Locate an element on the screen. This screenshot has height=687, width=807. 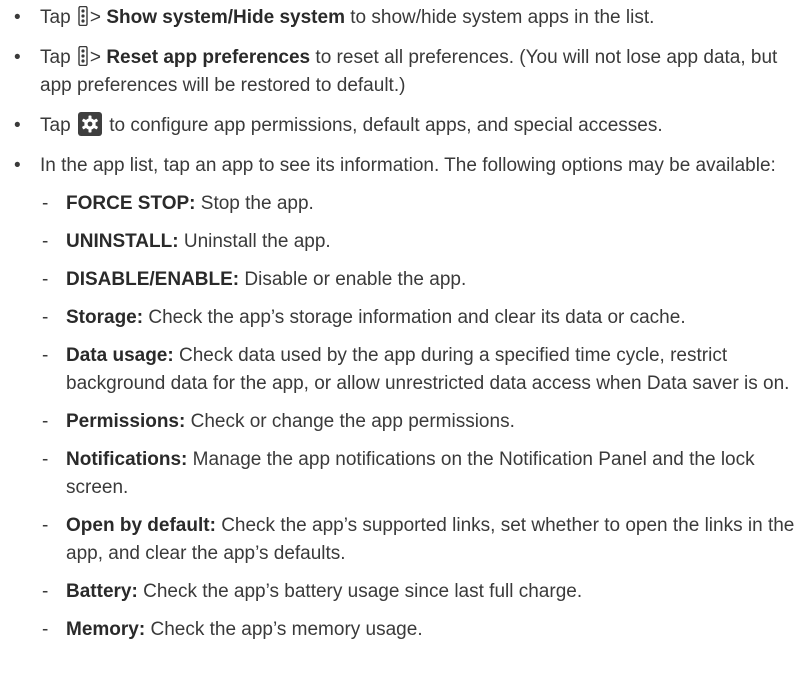
option-item: UNINSTALL: Uninstall the app. is located at coordinates (418, 242).